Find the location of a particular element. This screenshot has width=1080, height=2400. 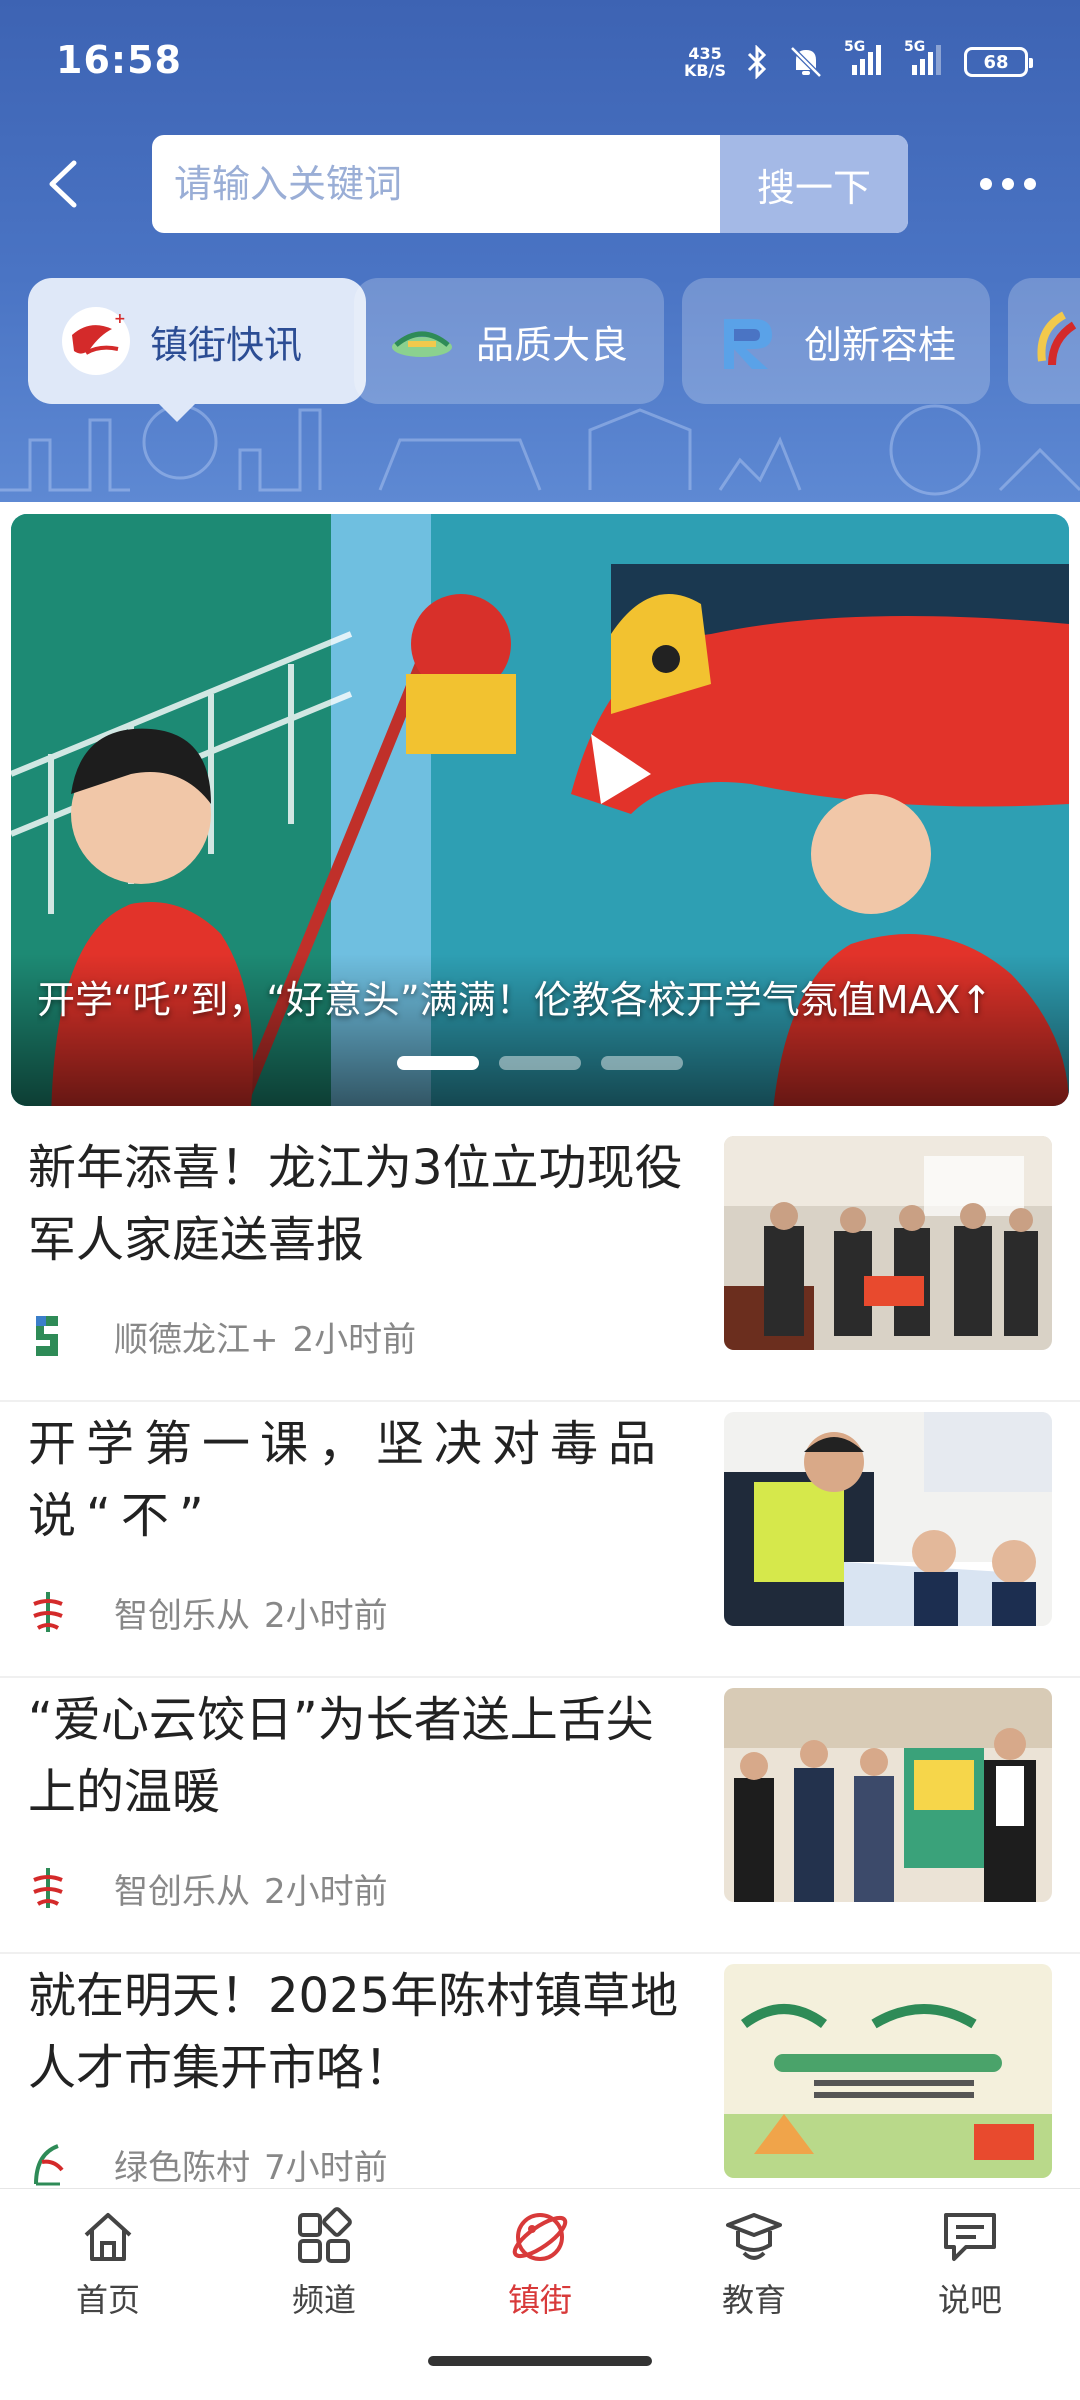

active-tab-pointer is located at coordinates (177, 411).